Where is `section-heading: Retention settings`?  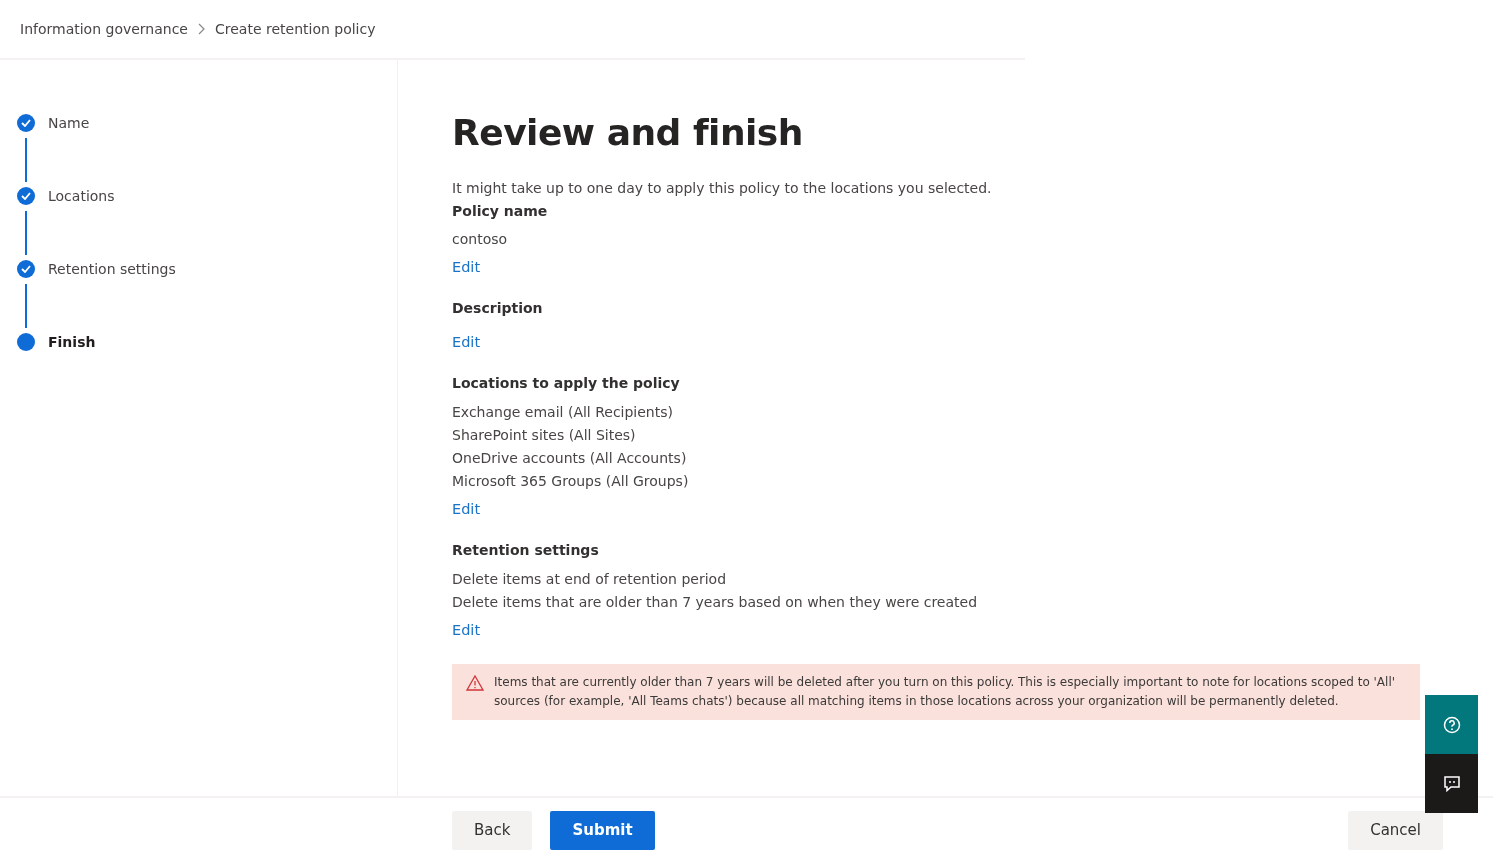
section-heading: Retention settings is located at coordinates (526, 550).